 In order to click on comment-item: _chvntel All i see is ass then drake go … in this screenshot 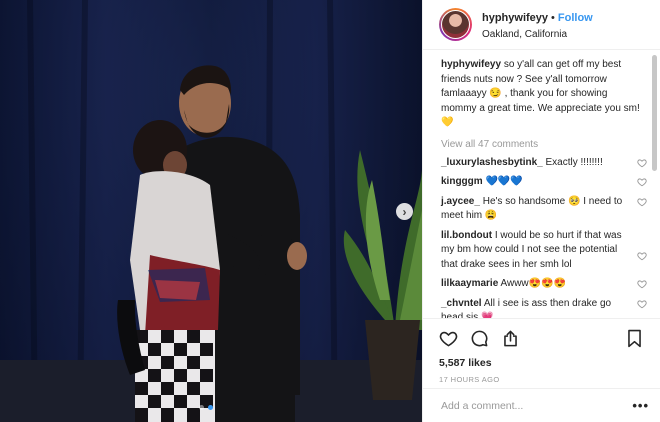, I will do `click(550, 307)`.